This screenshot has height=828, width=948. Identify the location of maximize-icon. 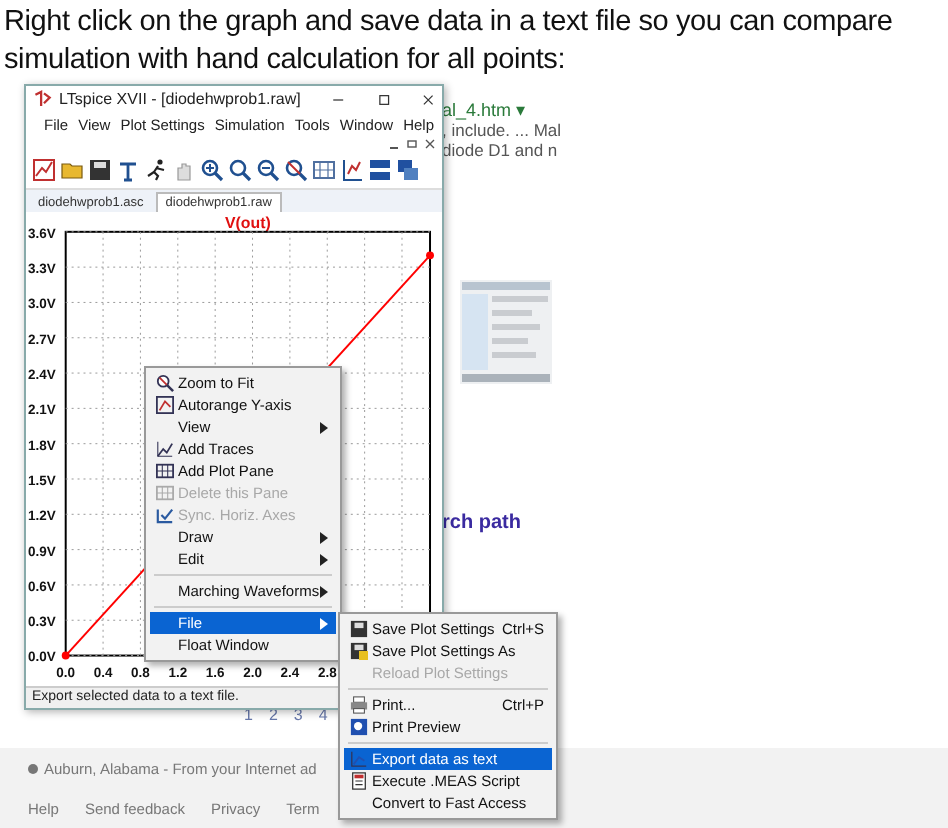
(383, 99).